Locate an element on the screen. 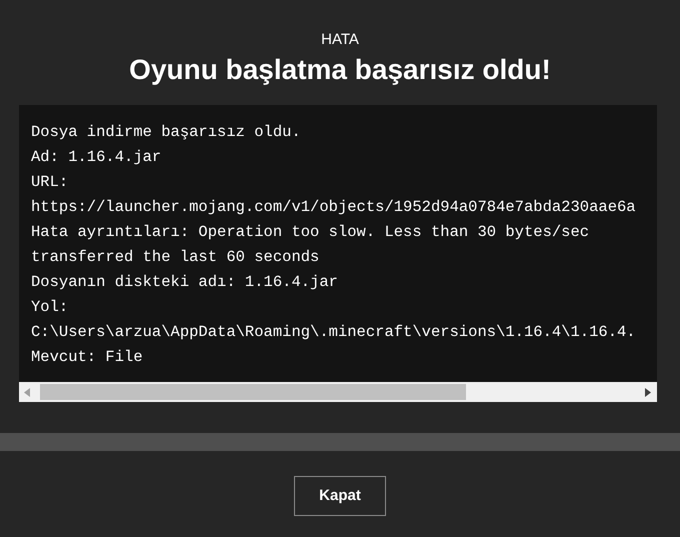 The height and width of the screenshot is (537, 680). log-line: Mevcut: File is located at coordinates (87, 357).